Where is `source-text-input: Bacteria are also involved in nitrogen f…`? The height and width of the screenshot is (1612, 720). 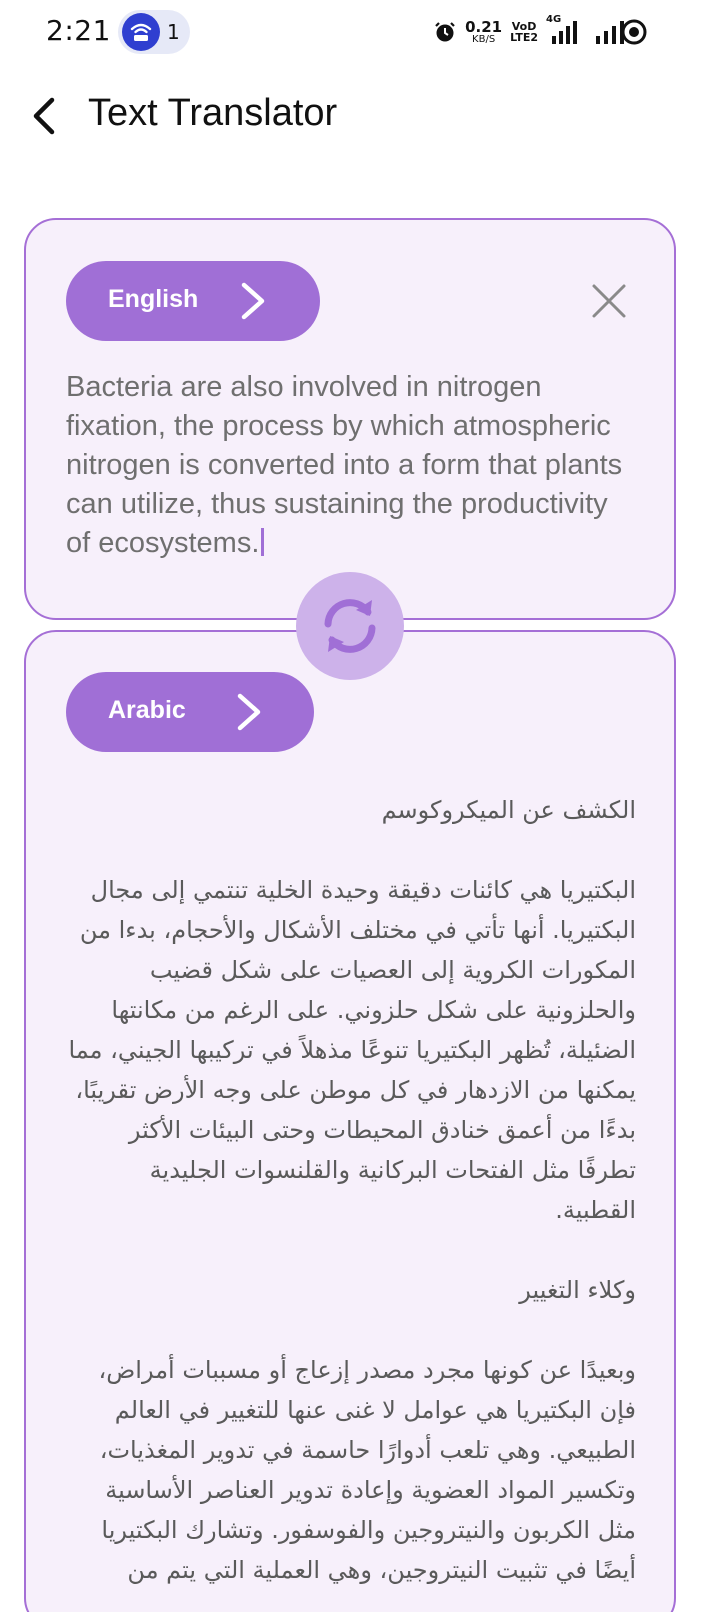
source-text-input: Bacteria are also involved in nitrogen f… is located at coordinates (351, 476).